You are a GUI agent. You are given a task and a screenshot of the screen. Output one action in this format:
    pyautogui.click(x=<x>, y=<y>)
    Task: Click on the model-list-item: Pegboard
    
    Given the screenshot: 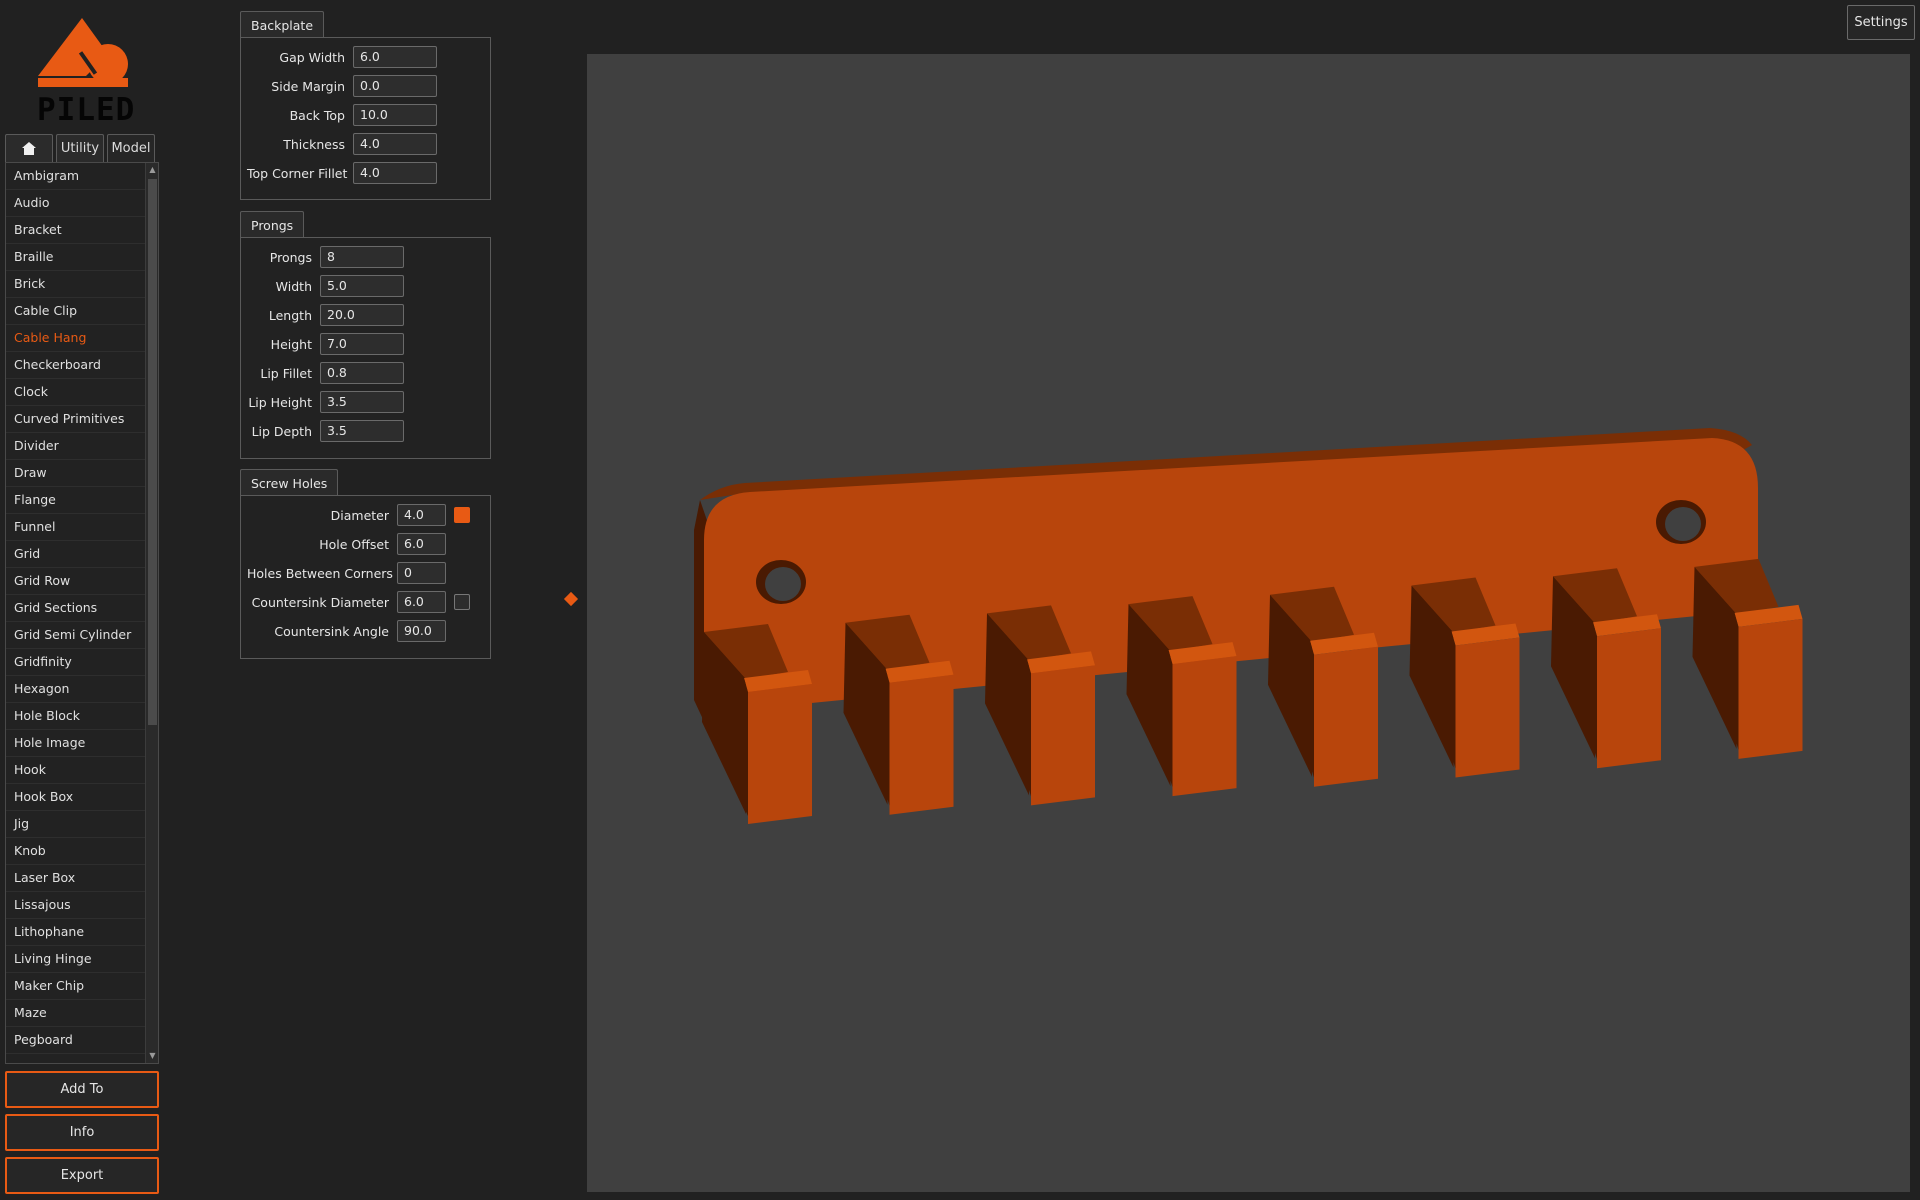 What is the action you would take?
    pyautogui.click(x=76, y=1040)
    